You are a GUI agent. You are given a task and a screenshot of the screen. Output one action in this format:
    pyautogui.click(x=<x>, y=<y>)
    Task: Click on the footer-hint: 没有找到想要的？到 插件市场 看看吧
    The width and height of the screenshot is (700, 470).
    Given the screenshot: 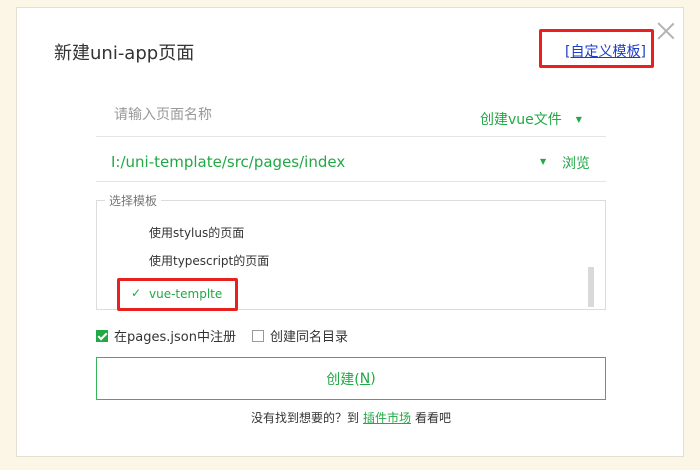 What is the action you would take?
    pyautogui.click(x=351, y=417)
    